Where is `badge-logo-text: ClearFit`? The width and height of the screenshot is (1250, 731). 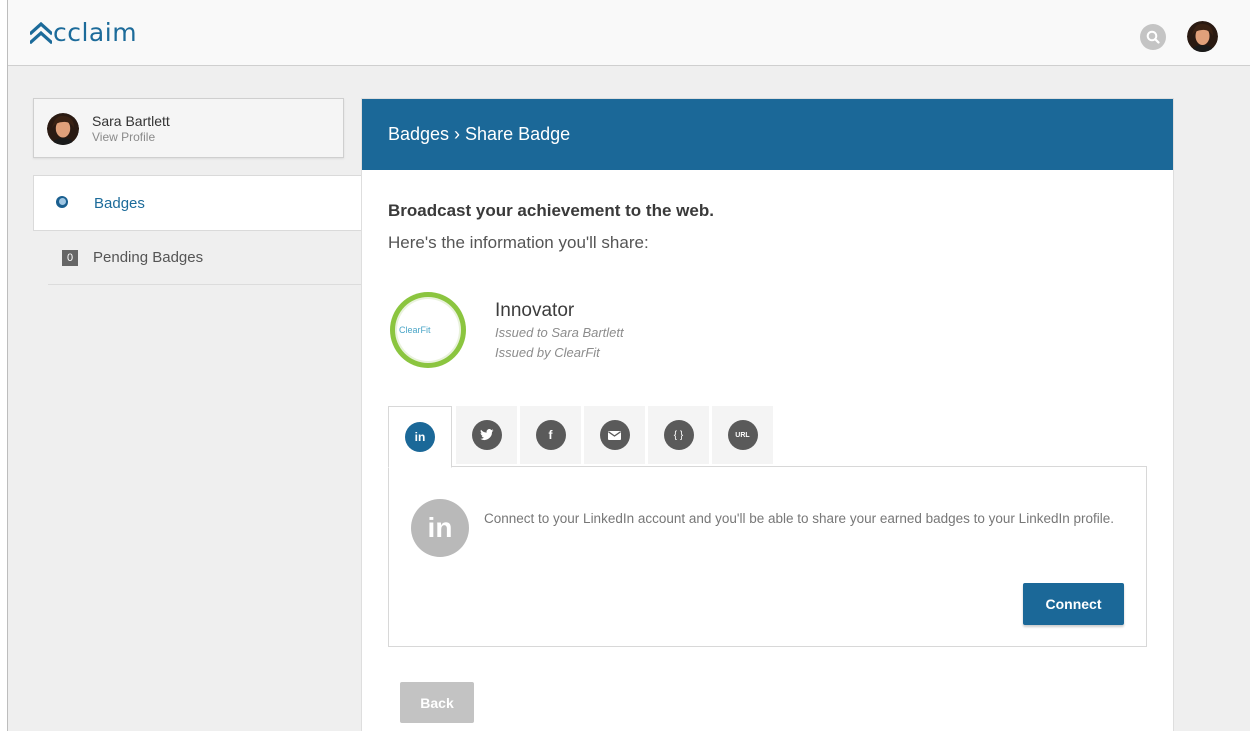 badge-logo-text: ClearFit is located at coordinates (415, 330).